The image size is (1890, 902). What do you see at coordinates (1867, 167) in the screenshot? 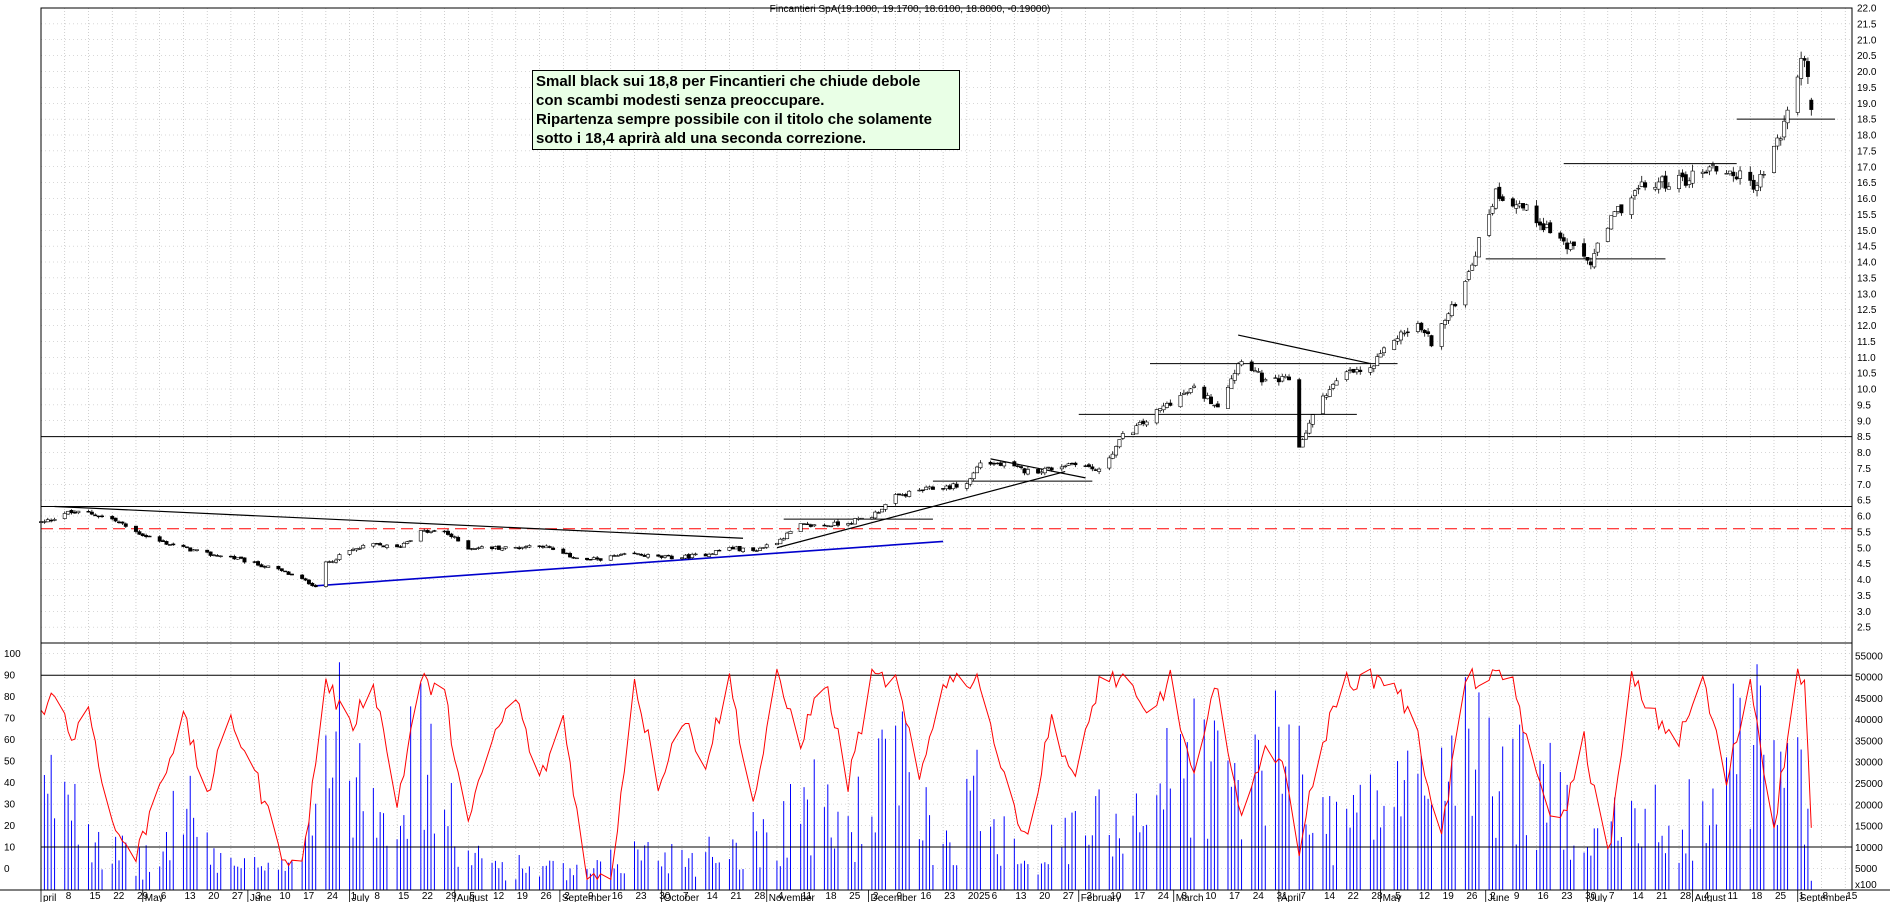
I see `y-tick-label: 17.0` at bounding box center [1867, 167].